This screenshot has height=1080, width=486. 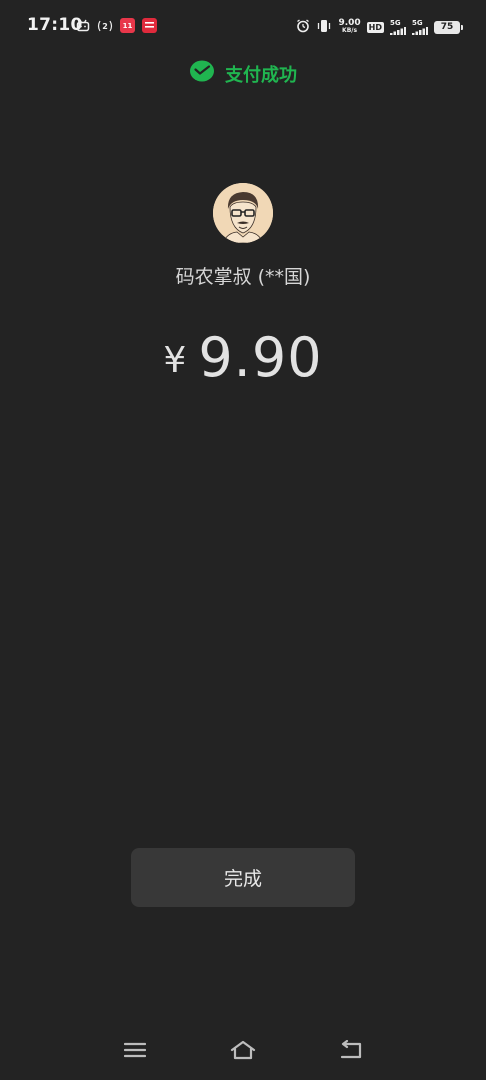 I want to click on home-icon, so click(x=243, y=1050).